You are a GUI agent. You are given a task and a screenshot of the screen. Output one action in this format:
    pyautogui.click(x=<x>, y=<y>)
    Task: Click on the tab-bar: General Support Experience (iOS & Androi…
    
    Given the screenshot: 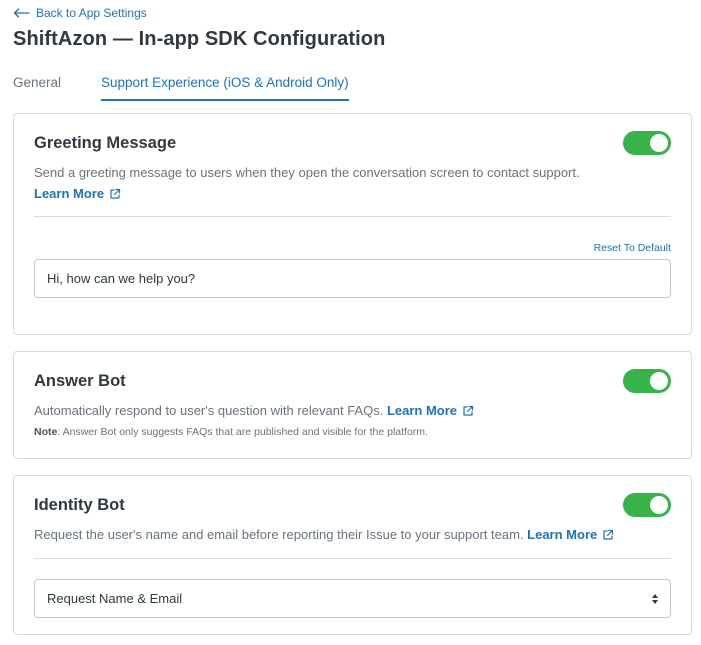 What is the action you would take?
    pyautogui.click(x=357, y=83)
    